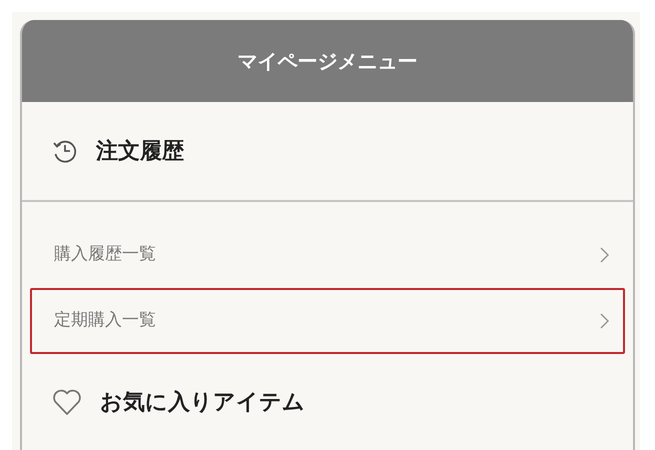  I want to click on menu-link-item: 定期購入一覧, so click(327, 321).